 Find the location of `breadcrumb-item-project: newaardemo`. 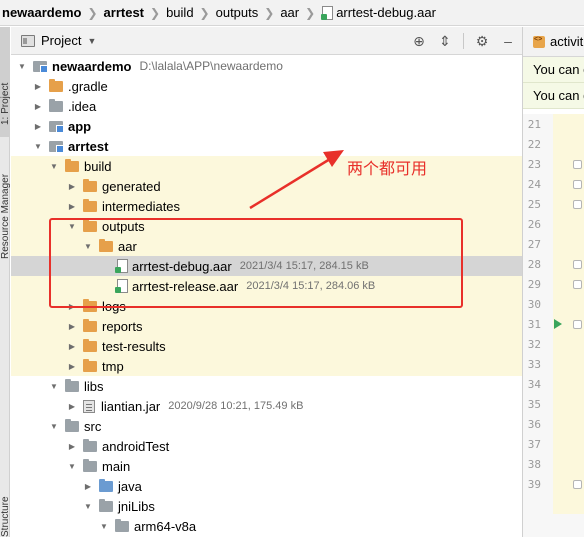

breadcrumb-item-project: newaardemo is located at coordinates (41, 12).